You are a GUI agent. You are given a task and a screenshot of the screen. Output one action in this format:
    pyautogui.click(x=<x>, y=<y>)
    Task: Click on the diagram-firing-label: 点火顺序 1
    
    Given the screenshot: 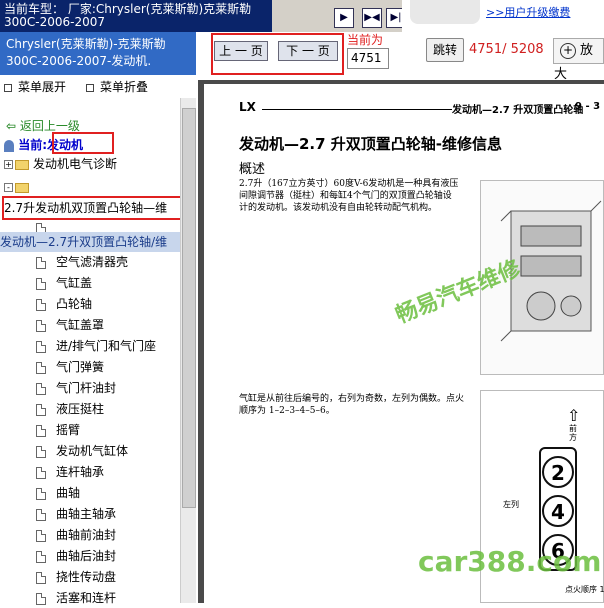 What is the action you would take?
    pyautogui.click(x=584, y=589)
    